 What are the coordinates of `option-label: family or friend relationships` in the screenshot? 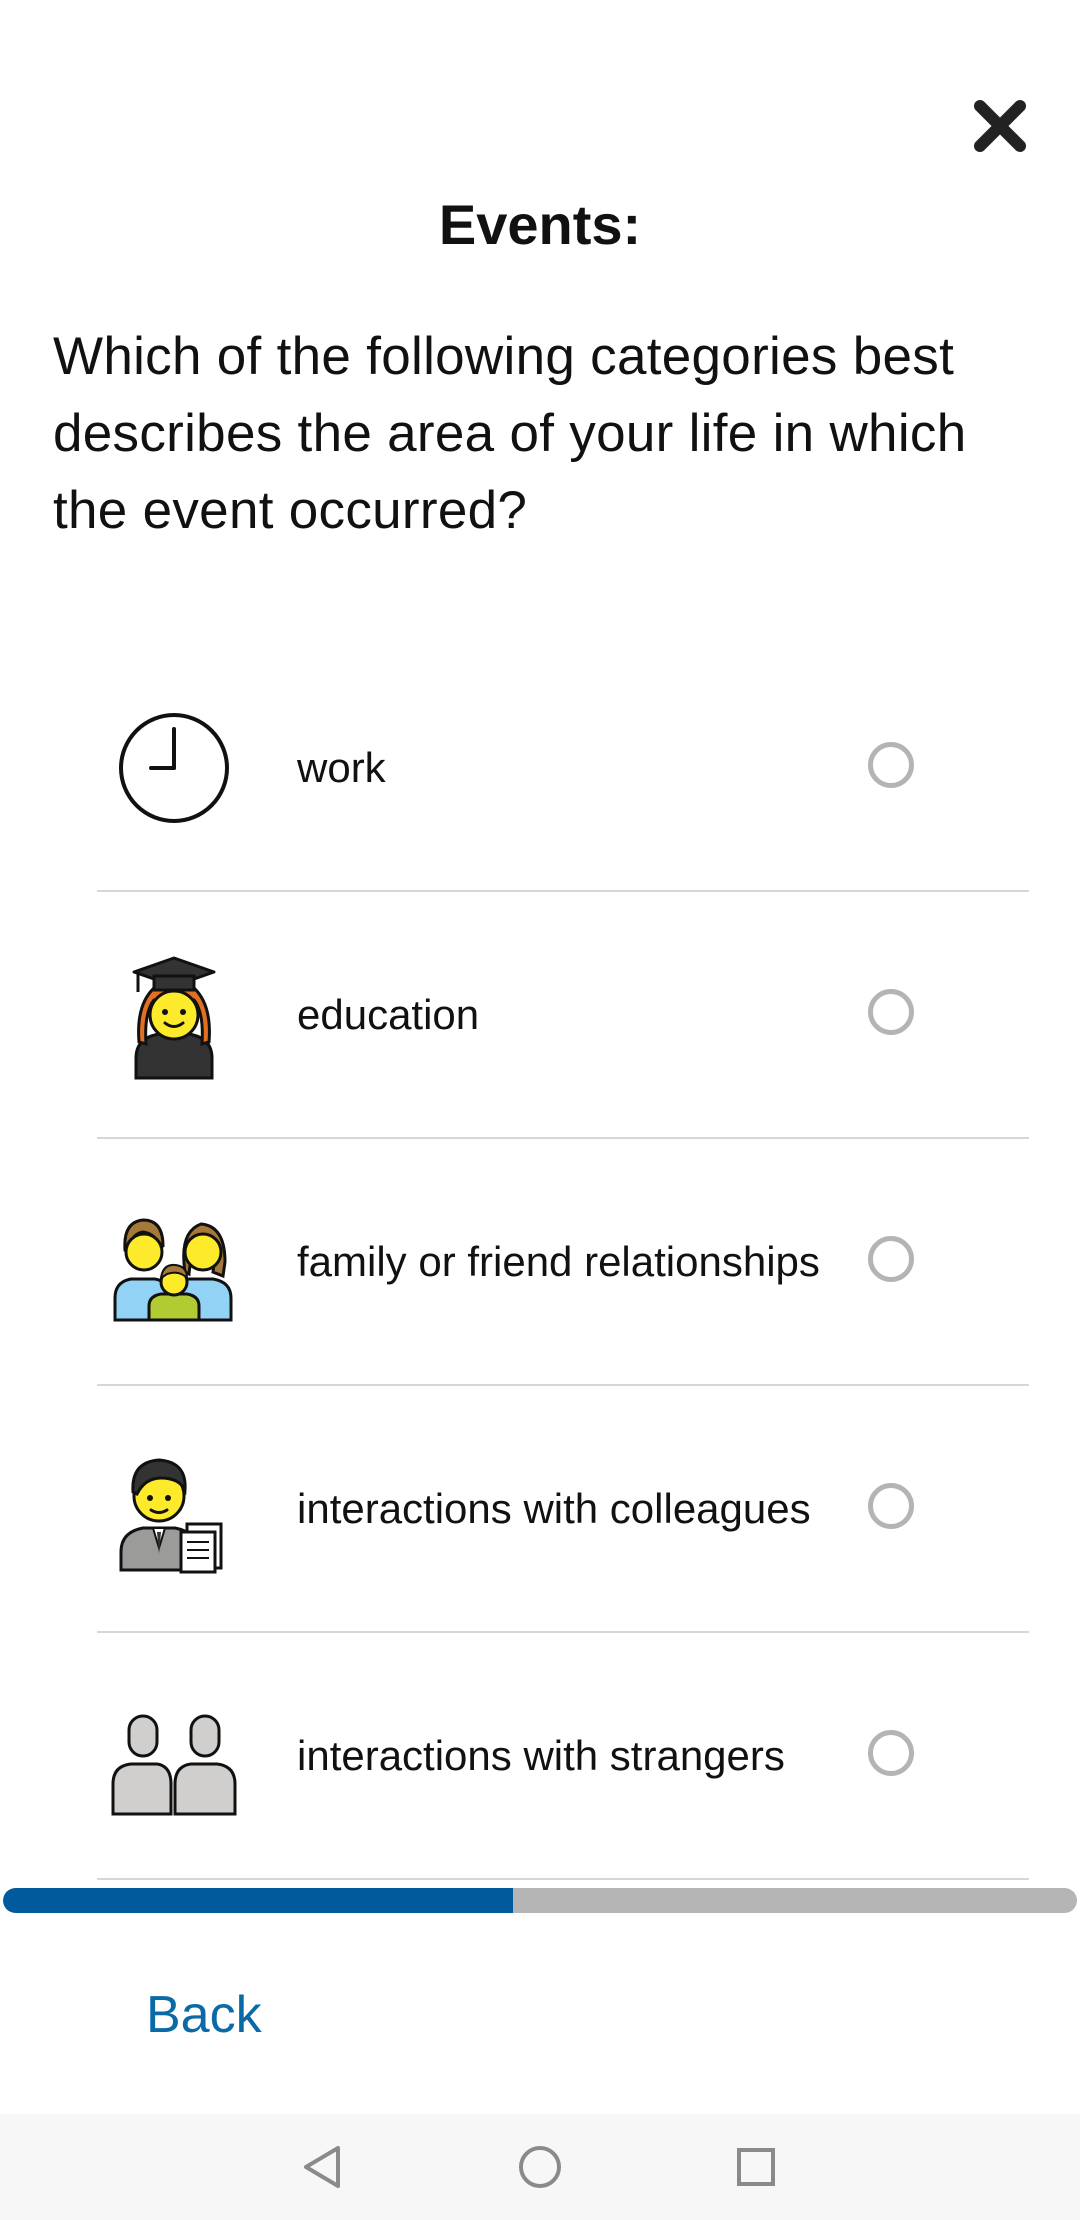 It's located at (558, 1261).